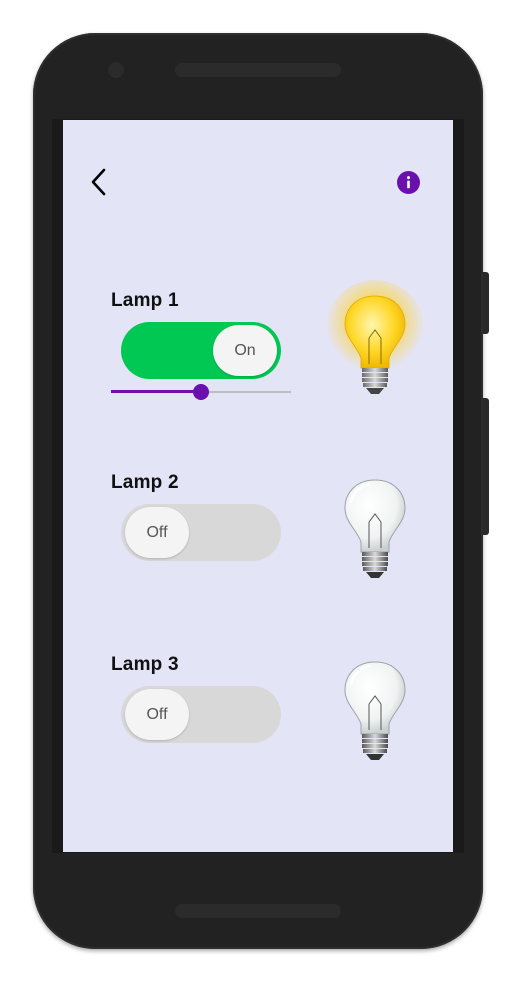 Image resolution: width=520 pixels, height=982 pixels. Describe the element at coordinates (201, 532) in the screenshot. I see `lamp-2-toggle: Off` at that location.